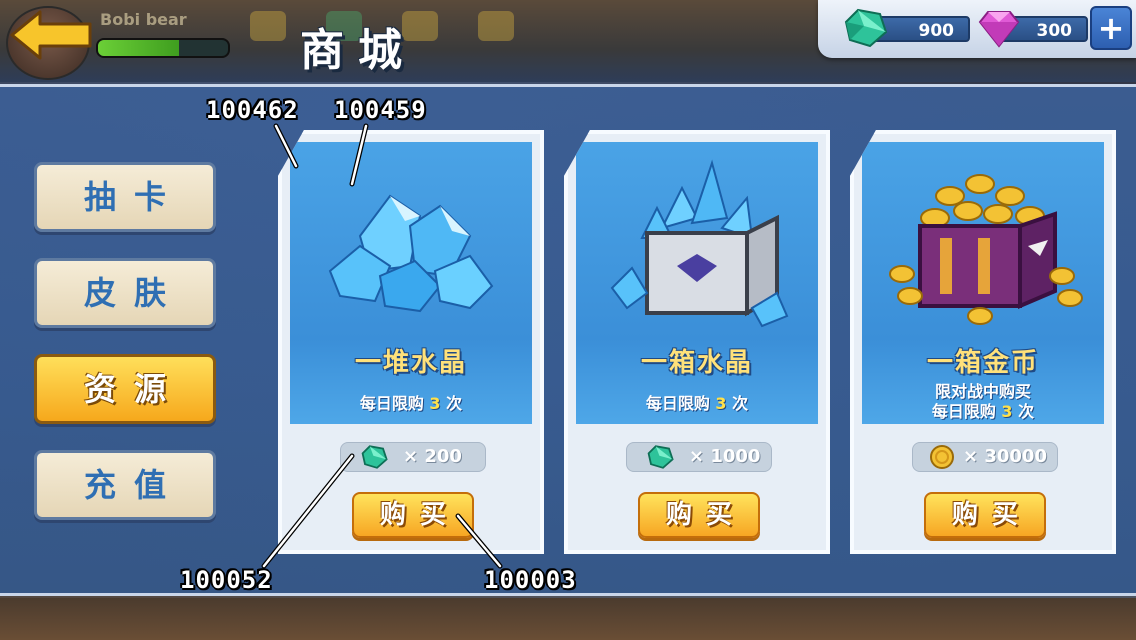 This screenshot has width=1136, height=640. Describe the element at coordinates (411, 253) in the screenshot. I see `crystal-pile-icon` at that location.